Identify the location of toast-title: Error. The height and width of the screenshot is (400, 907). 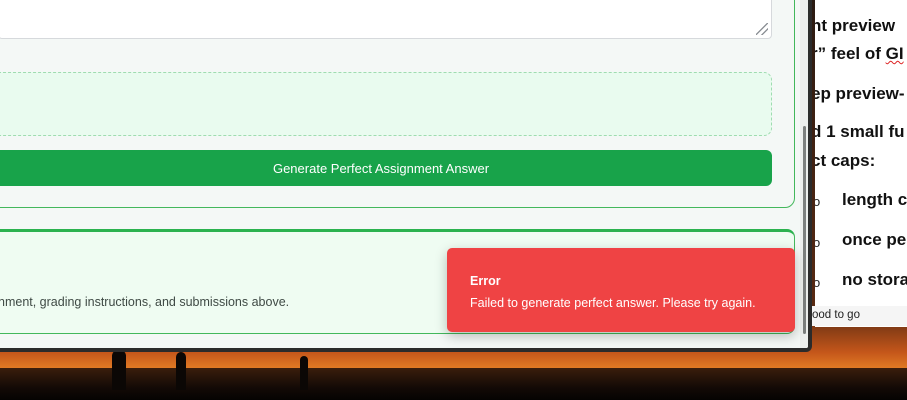
(485, 281).